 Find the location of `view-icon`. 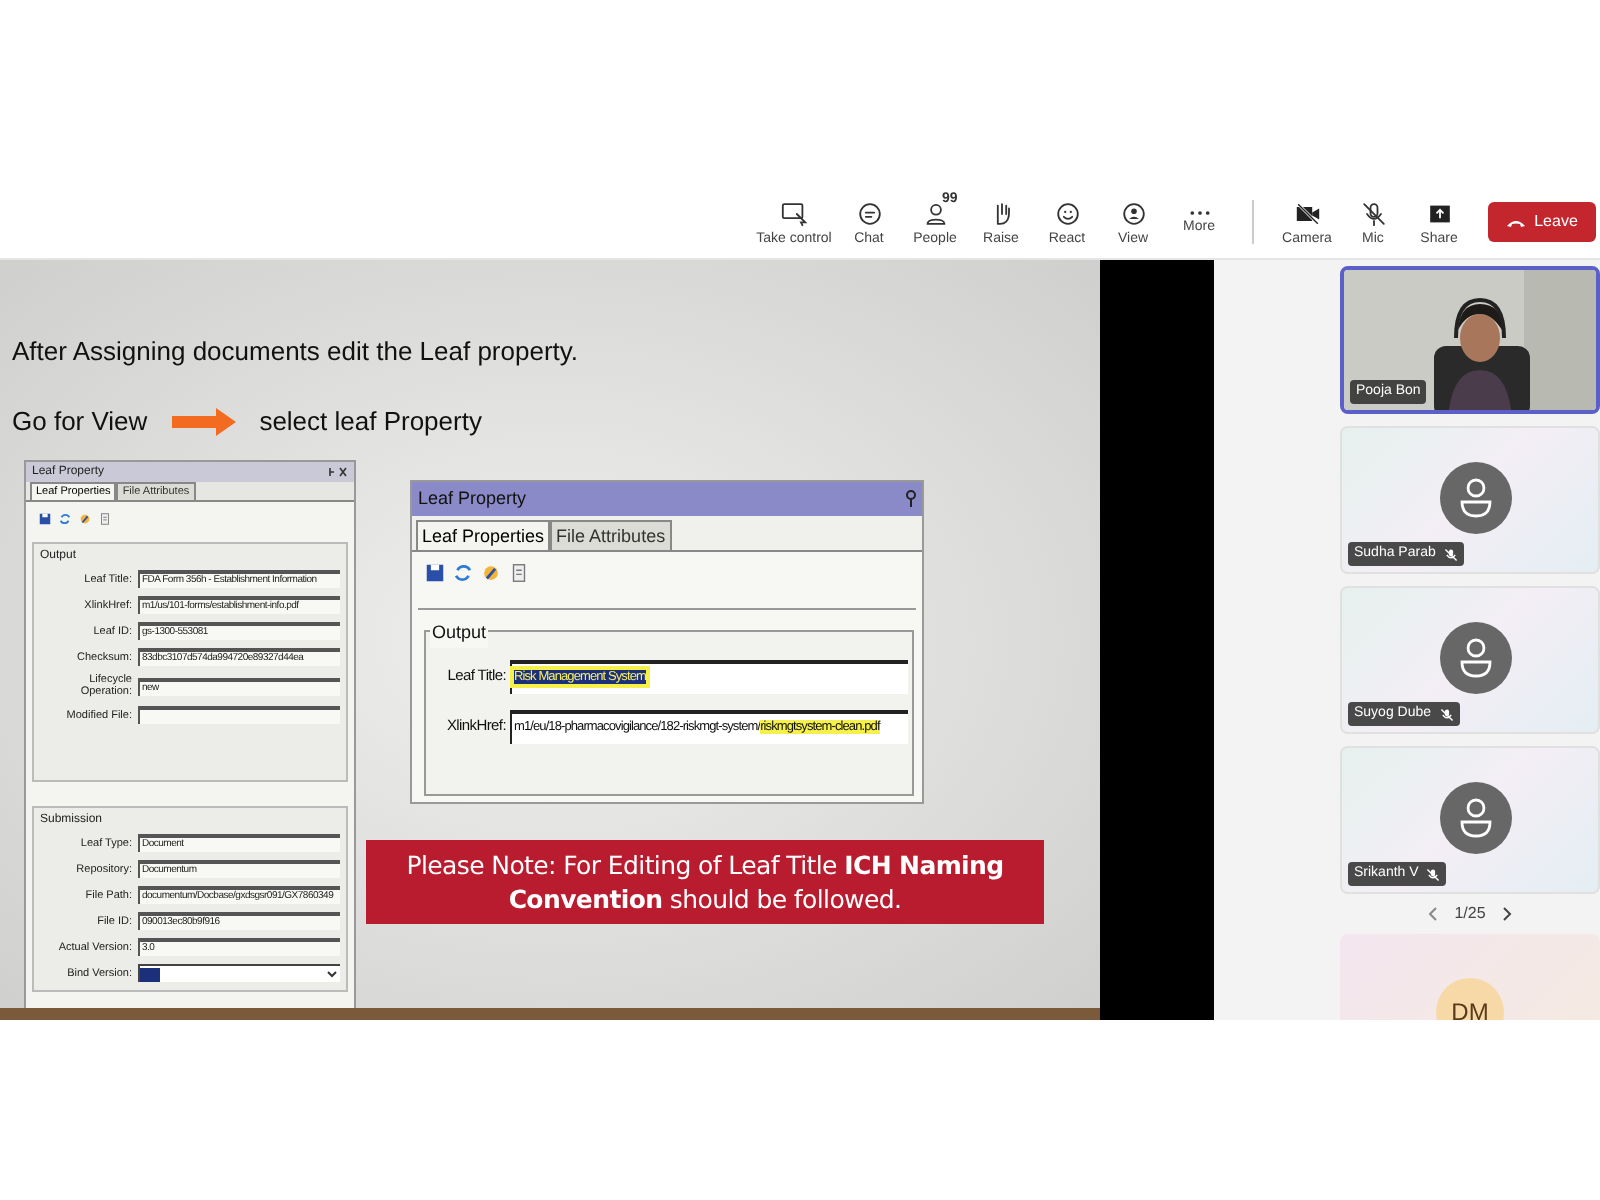

view-icon is located at coordinates (1133, 213).